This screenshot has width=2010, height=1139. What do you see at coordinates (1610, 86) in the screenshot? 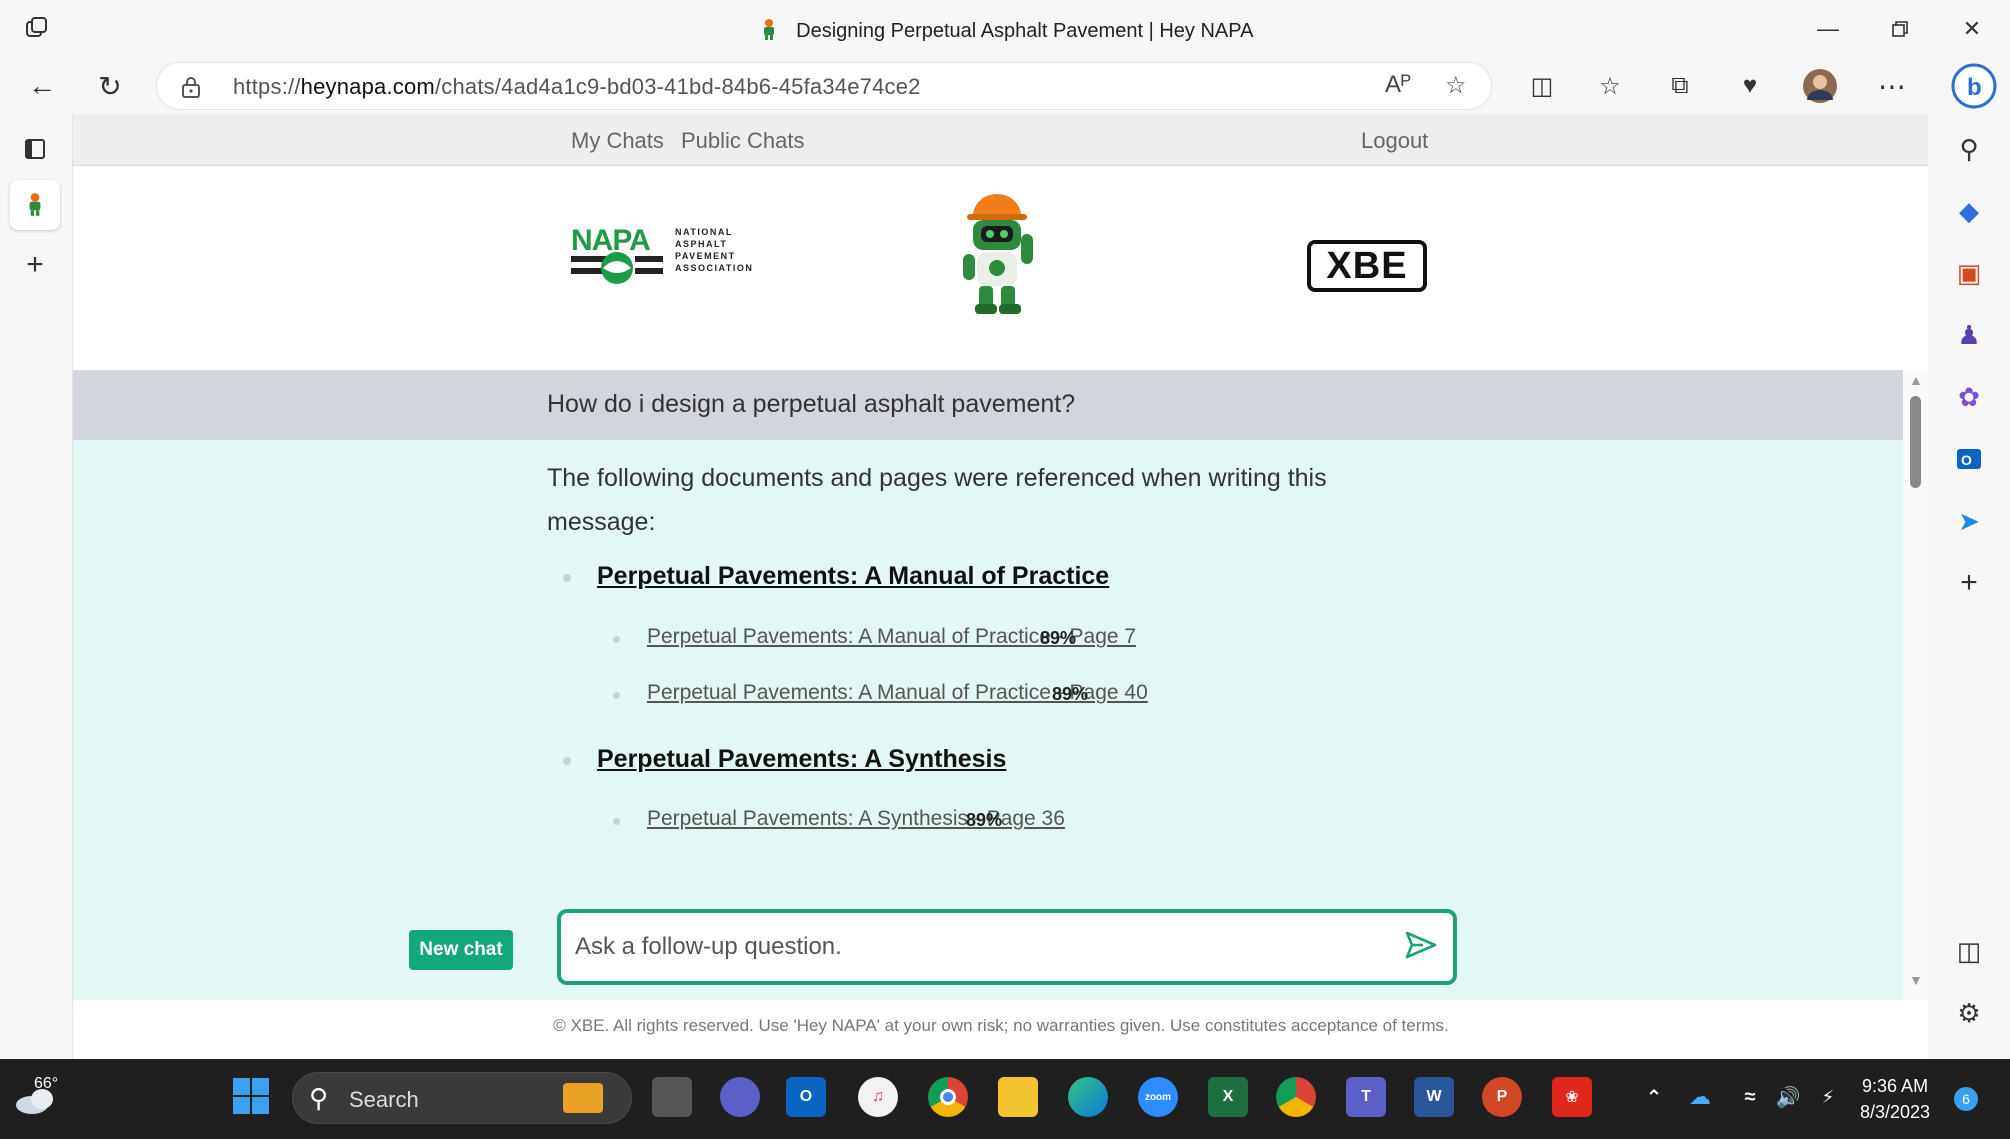
I see `favorites-icon: ☆` at bounding box center [1610, 86].